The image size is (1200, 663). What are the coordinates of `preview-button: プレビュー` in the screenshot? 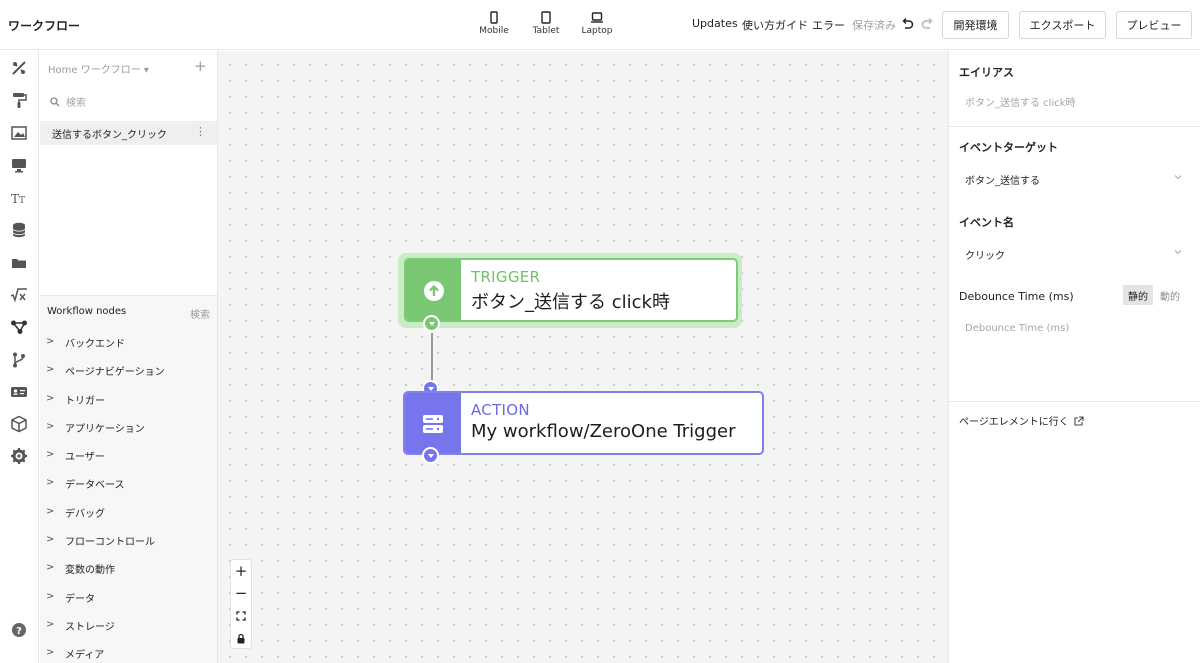 It's located at (1154, 25).